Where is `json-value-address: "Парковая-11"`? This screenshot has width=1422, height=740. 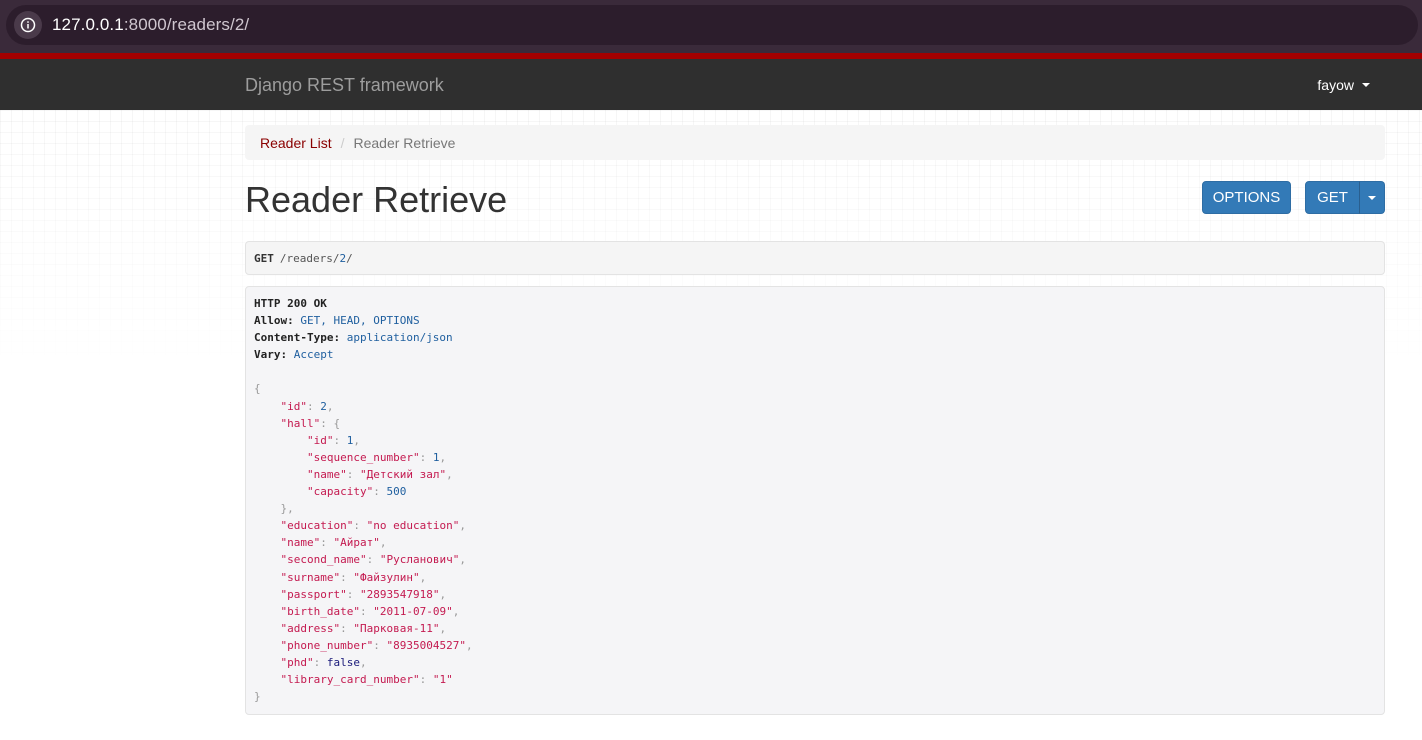
json-value-address: "Парковая-11" is located at coordinates (396, 628).